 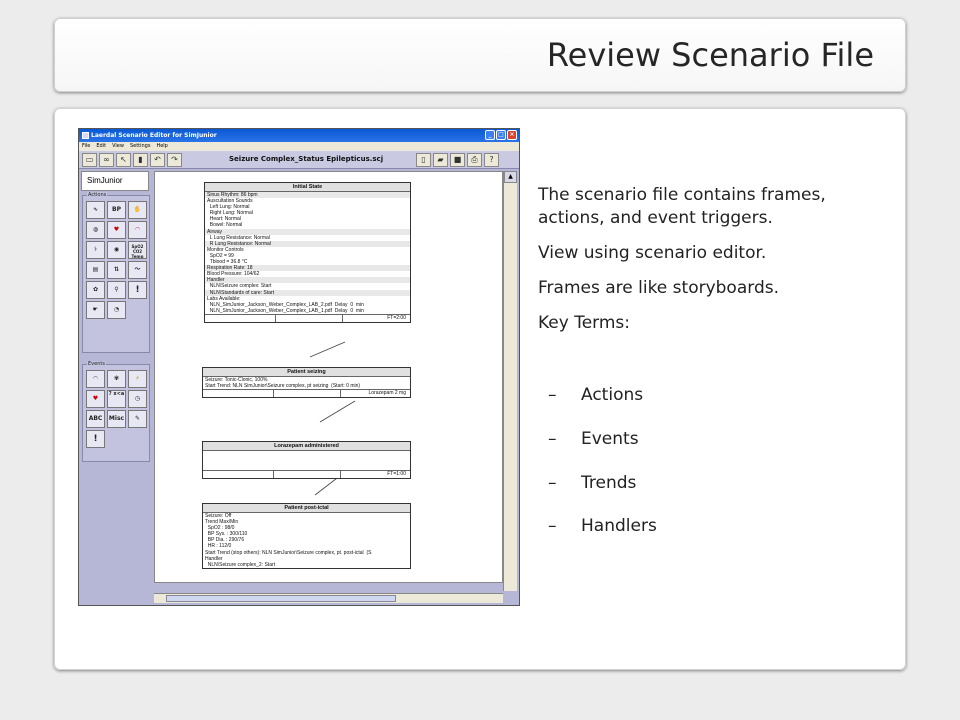 I want to click on pointer-icon: ↖, so click(x=123, y=159).